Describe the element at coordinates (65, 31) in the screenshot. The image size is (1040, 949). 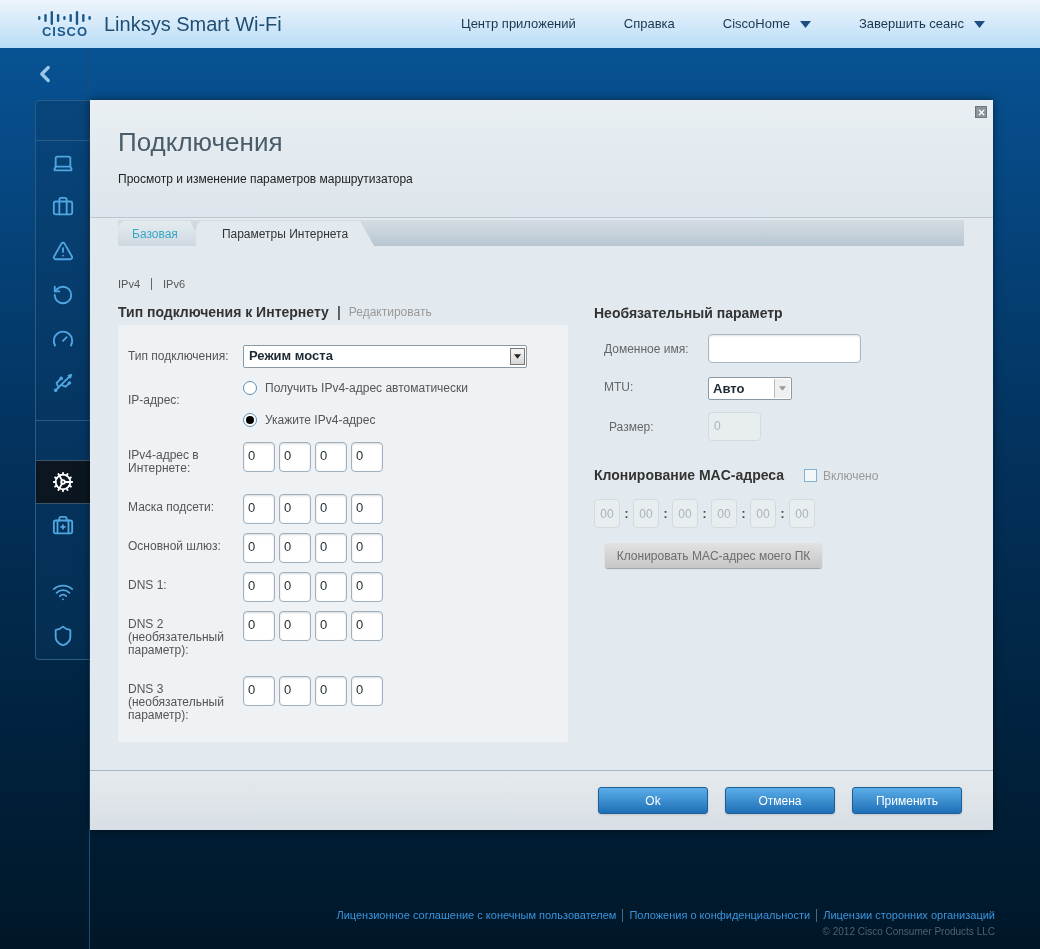
I see `logo-text: CISCO` at that location.